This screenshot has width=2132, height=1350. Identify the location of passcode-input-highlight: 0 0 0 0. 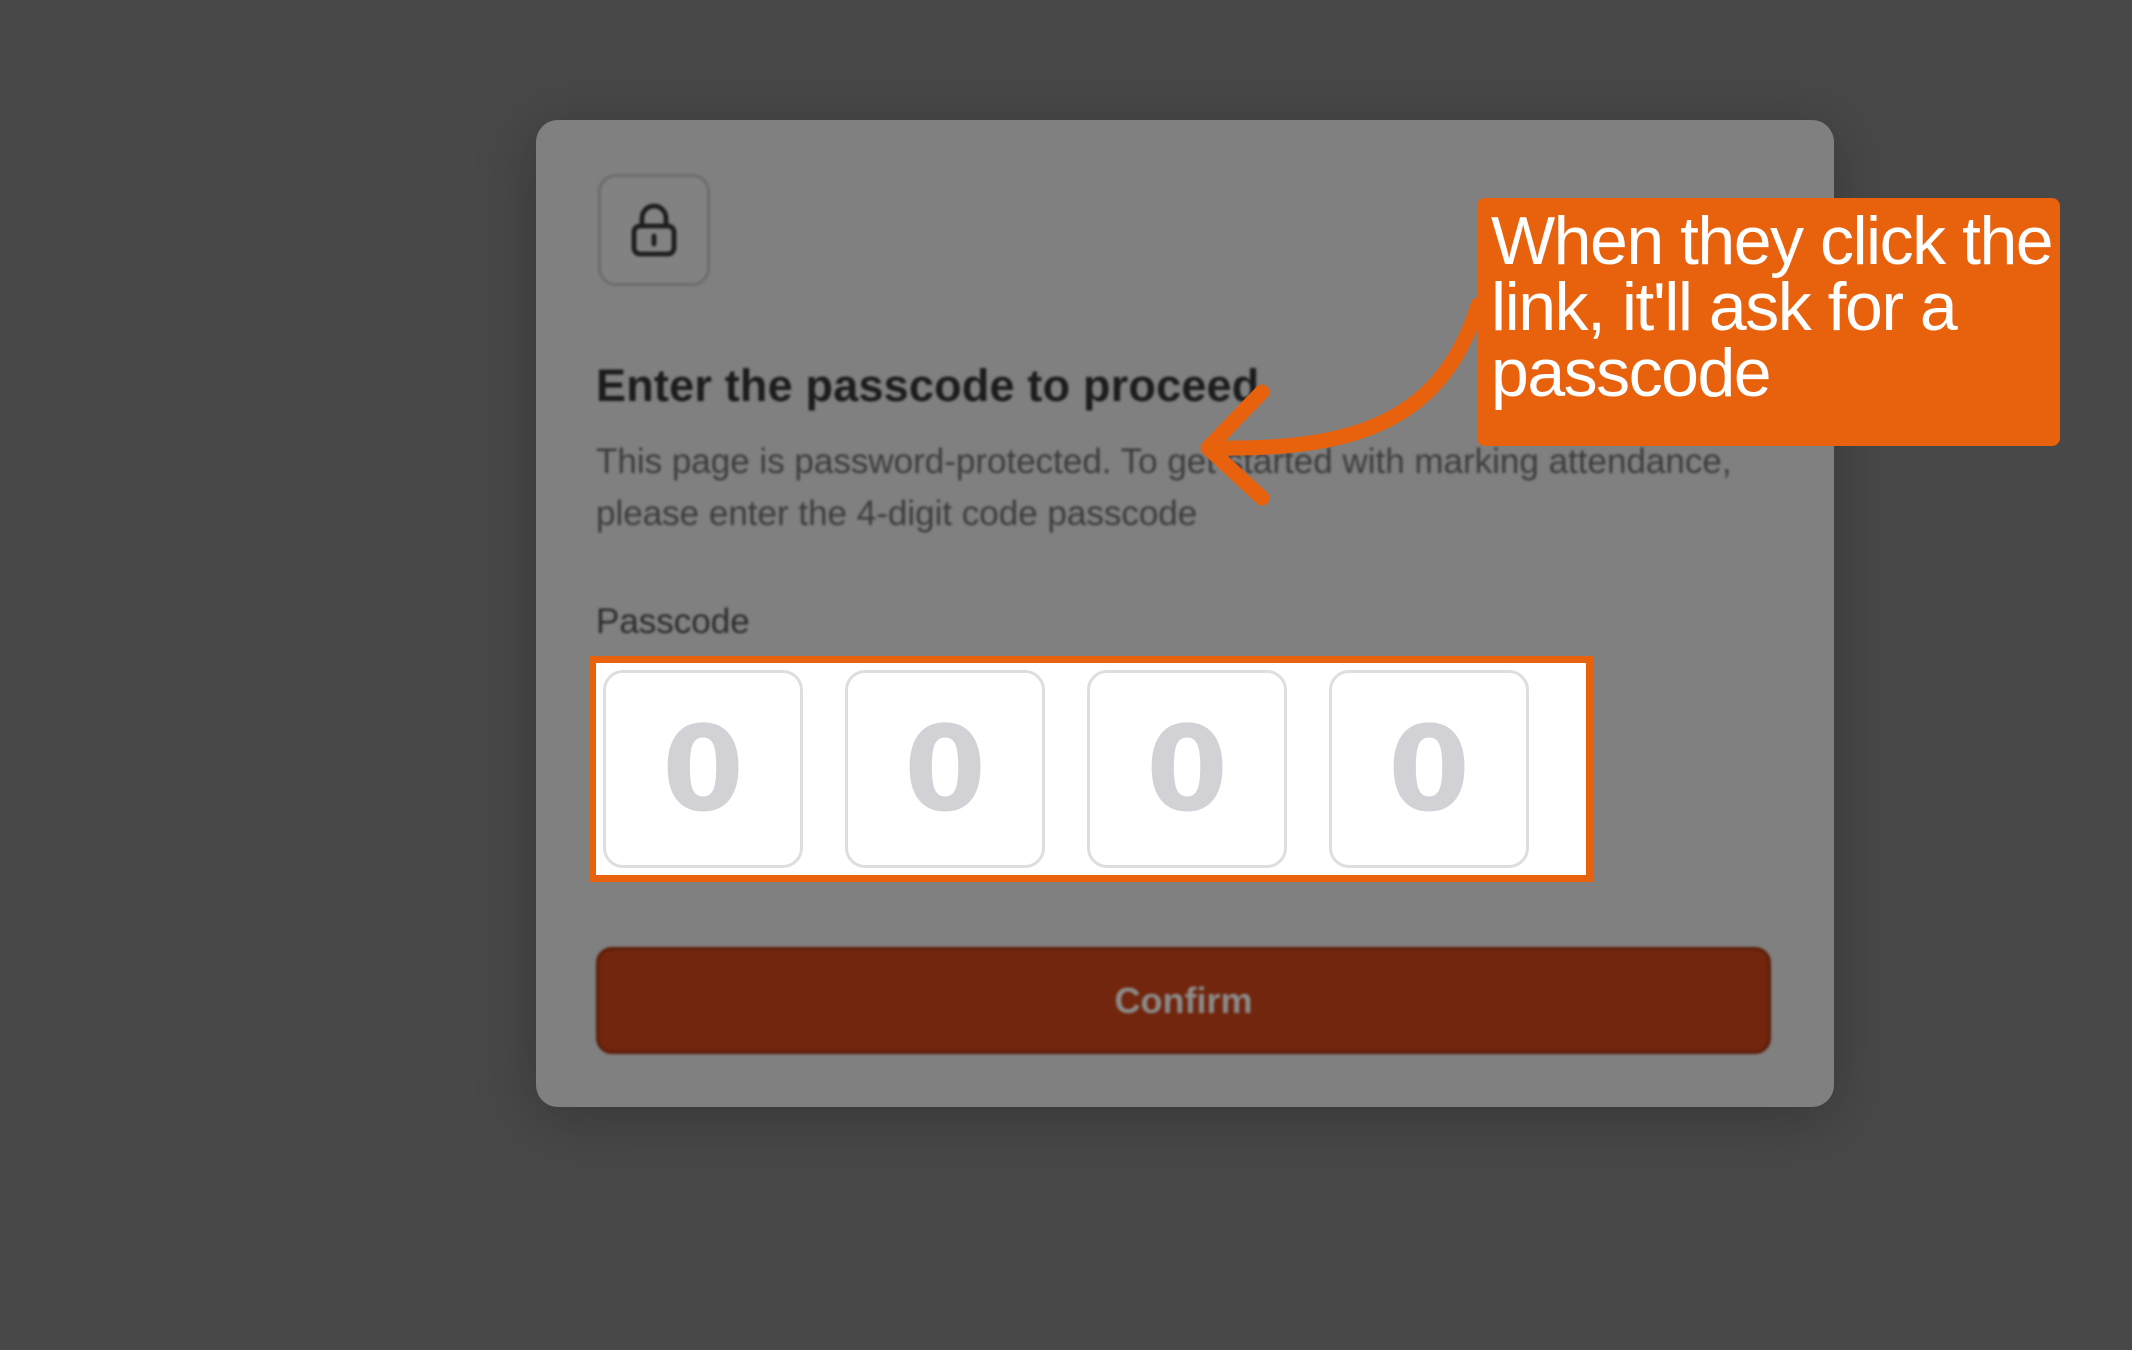
(1091, 769).